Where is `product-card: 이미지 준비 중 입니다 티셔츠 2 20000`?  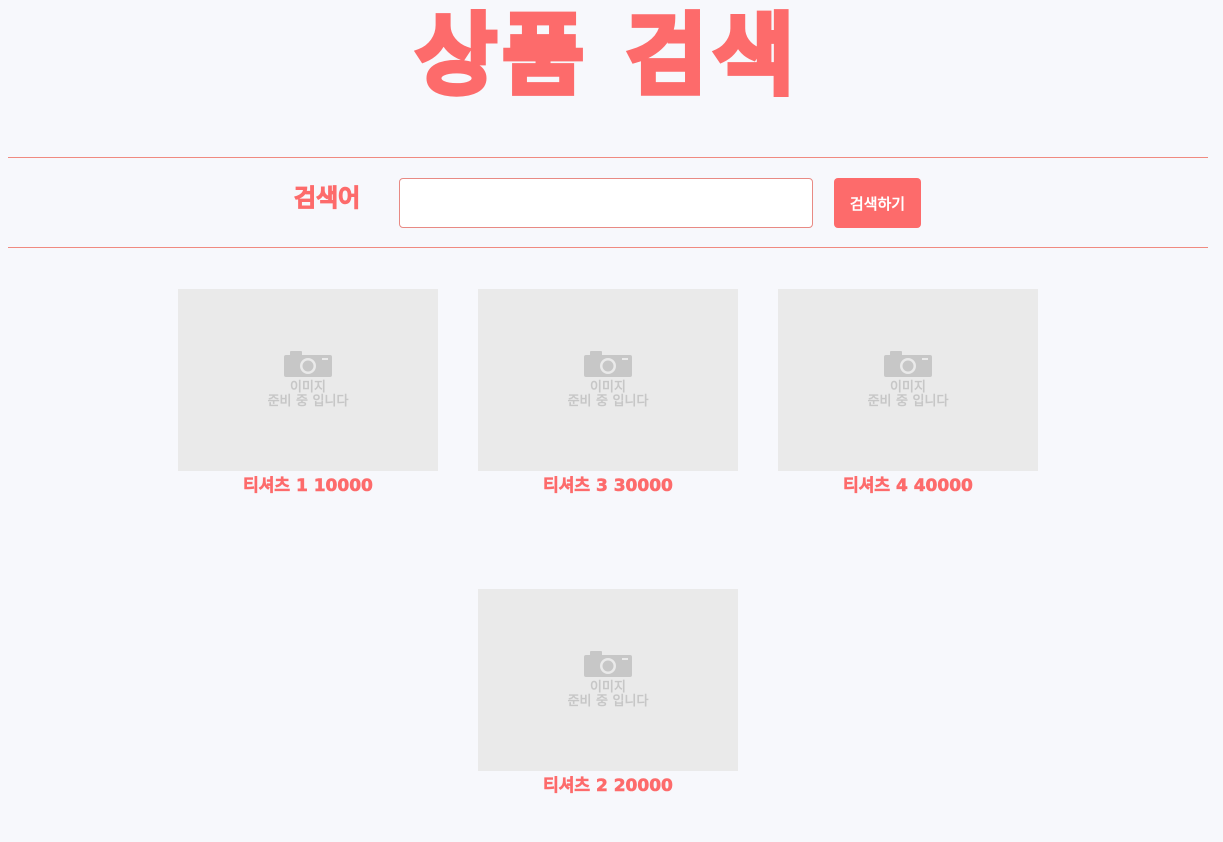
product-card: 이미지 준비 중 입니다 티셔츠 2 20000 is located at coordinates (608, 693).